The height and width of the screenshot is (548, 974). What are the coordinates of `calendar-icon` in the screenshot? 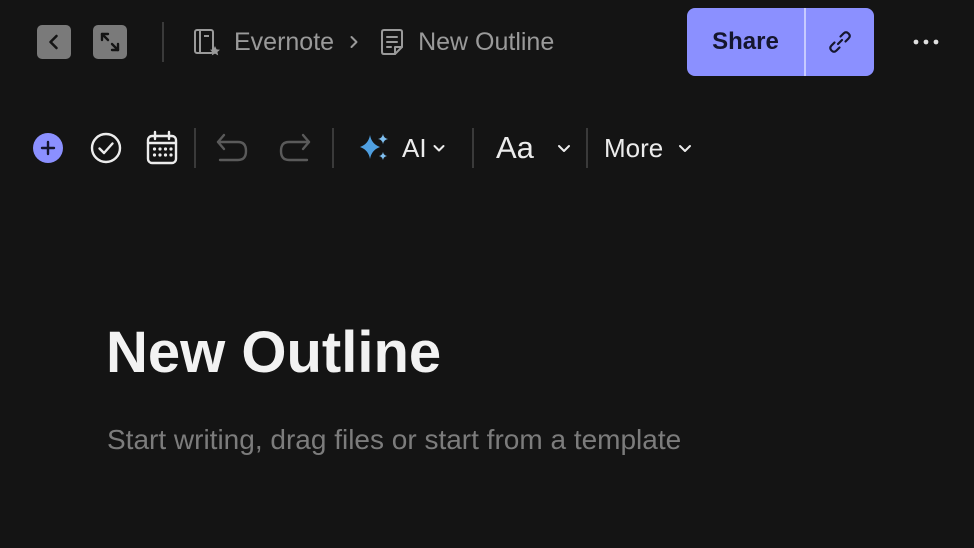 It's located at (162, 147).